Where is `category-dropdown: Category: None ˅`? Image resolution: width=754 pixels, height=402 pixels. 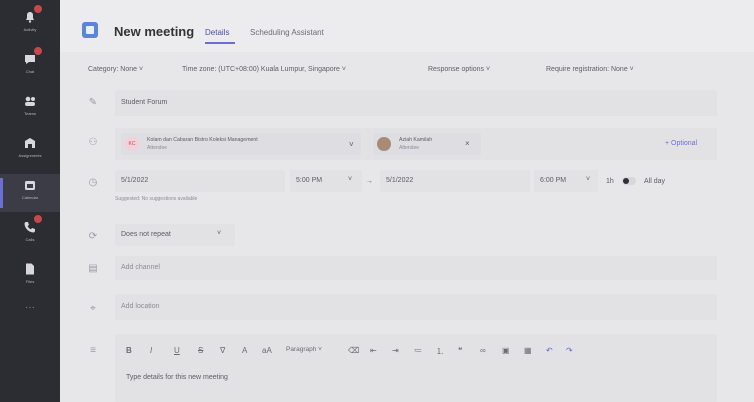
category-dropdown: Category: None ˅ is located at coordinates (115, 69).